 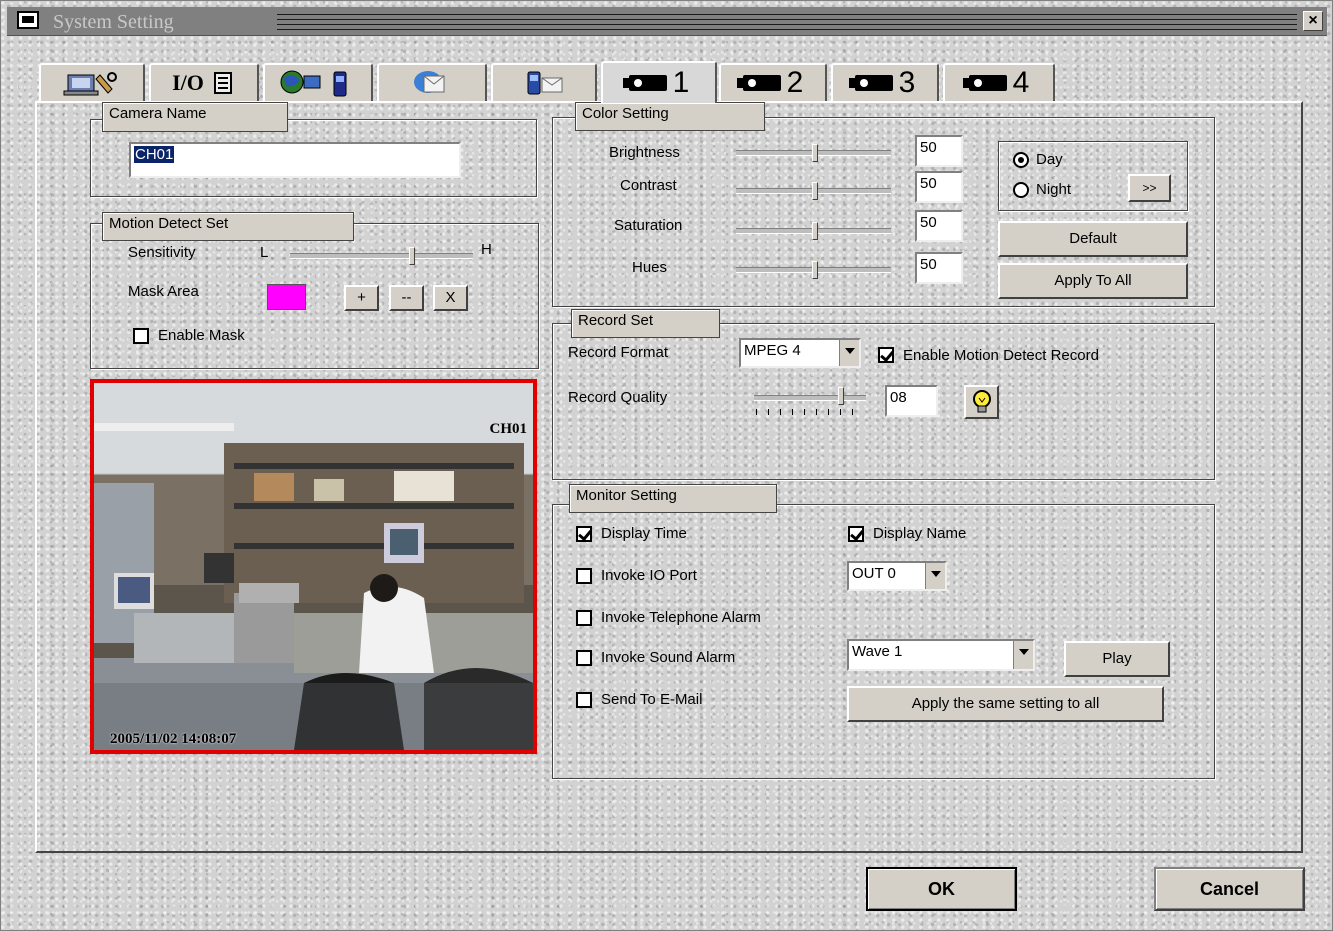 I want to click on sensitivity-slider-track, so click(x=381, y=256).